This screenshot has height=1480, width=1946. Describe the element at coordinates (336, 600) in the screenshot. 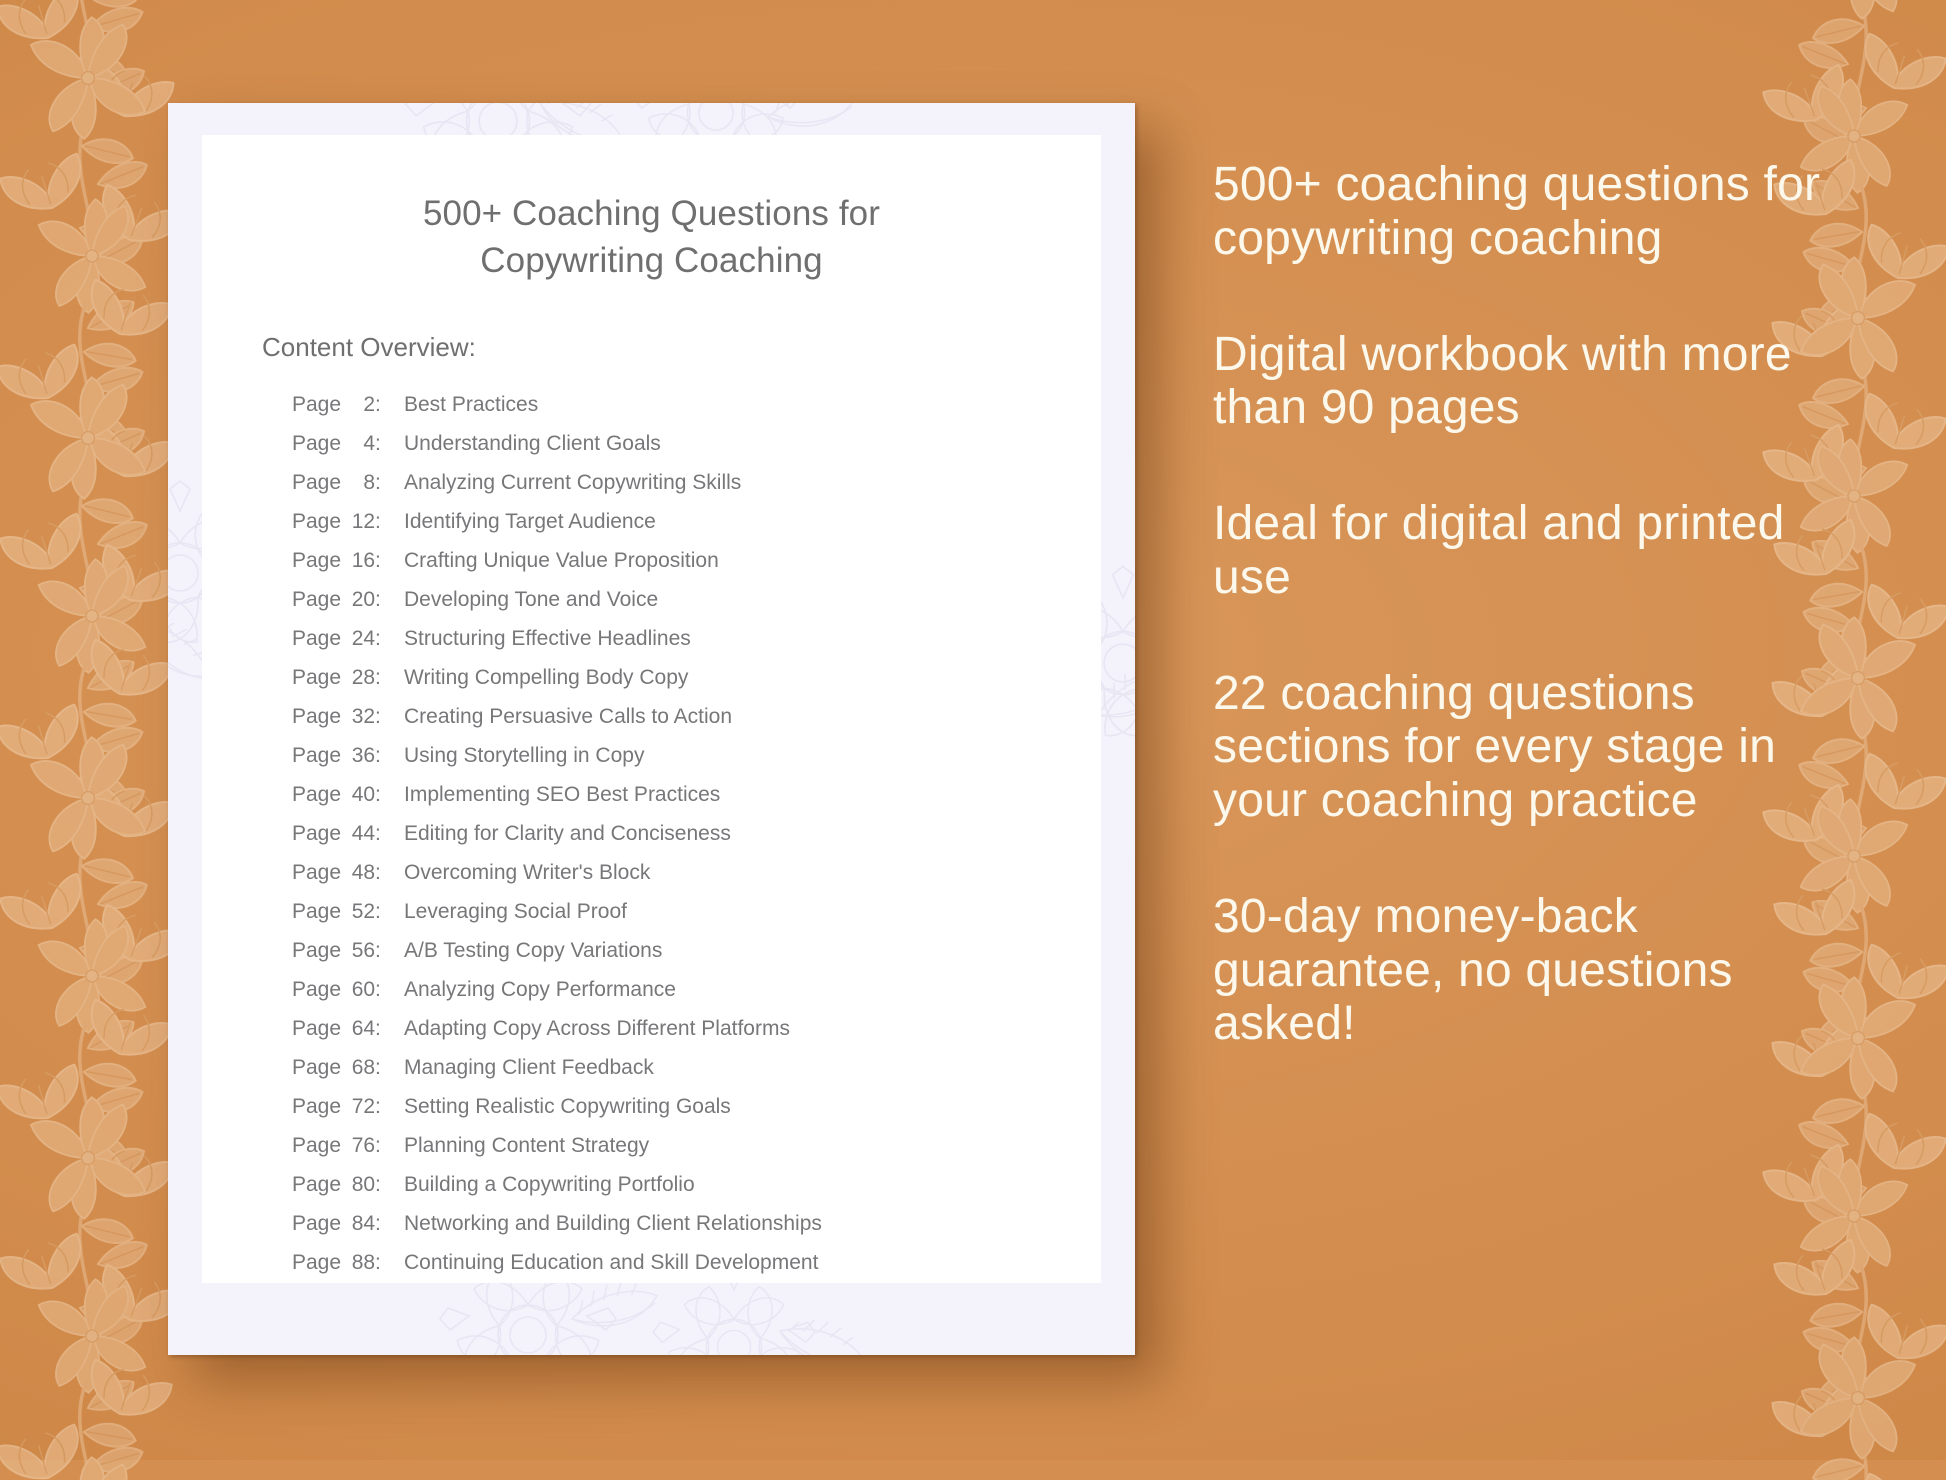

I see `toc-page-number: Page 20:` at that location.